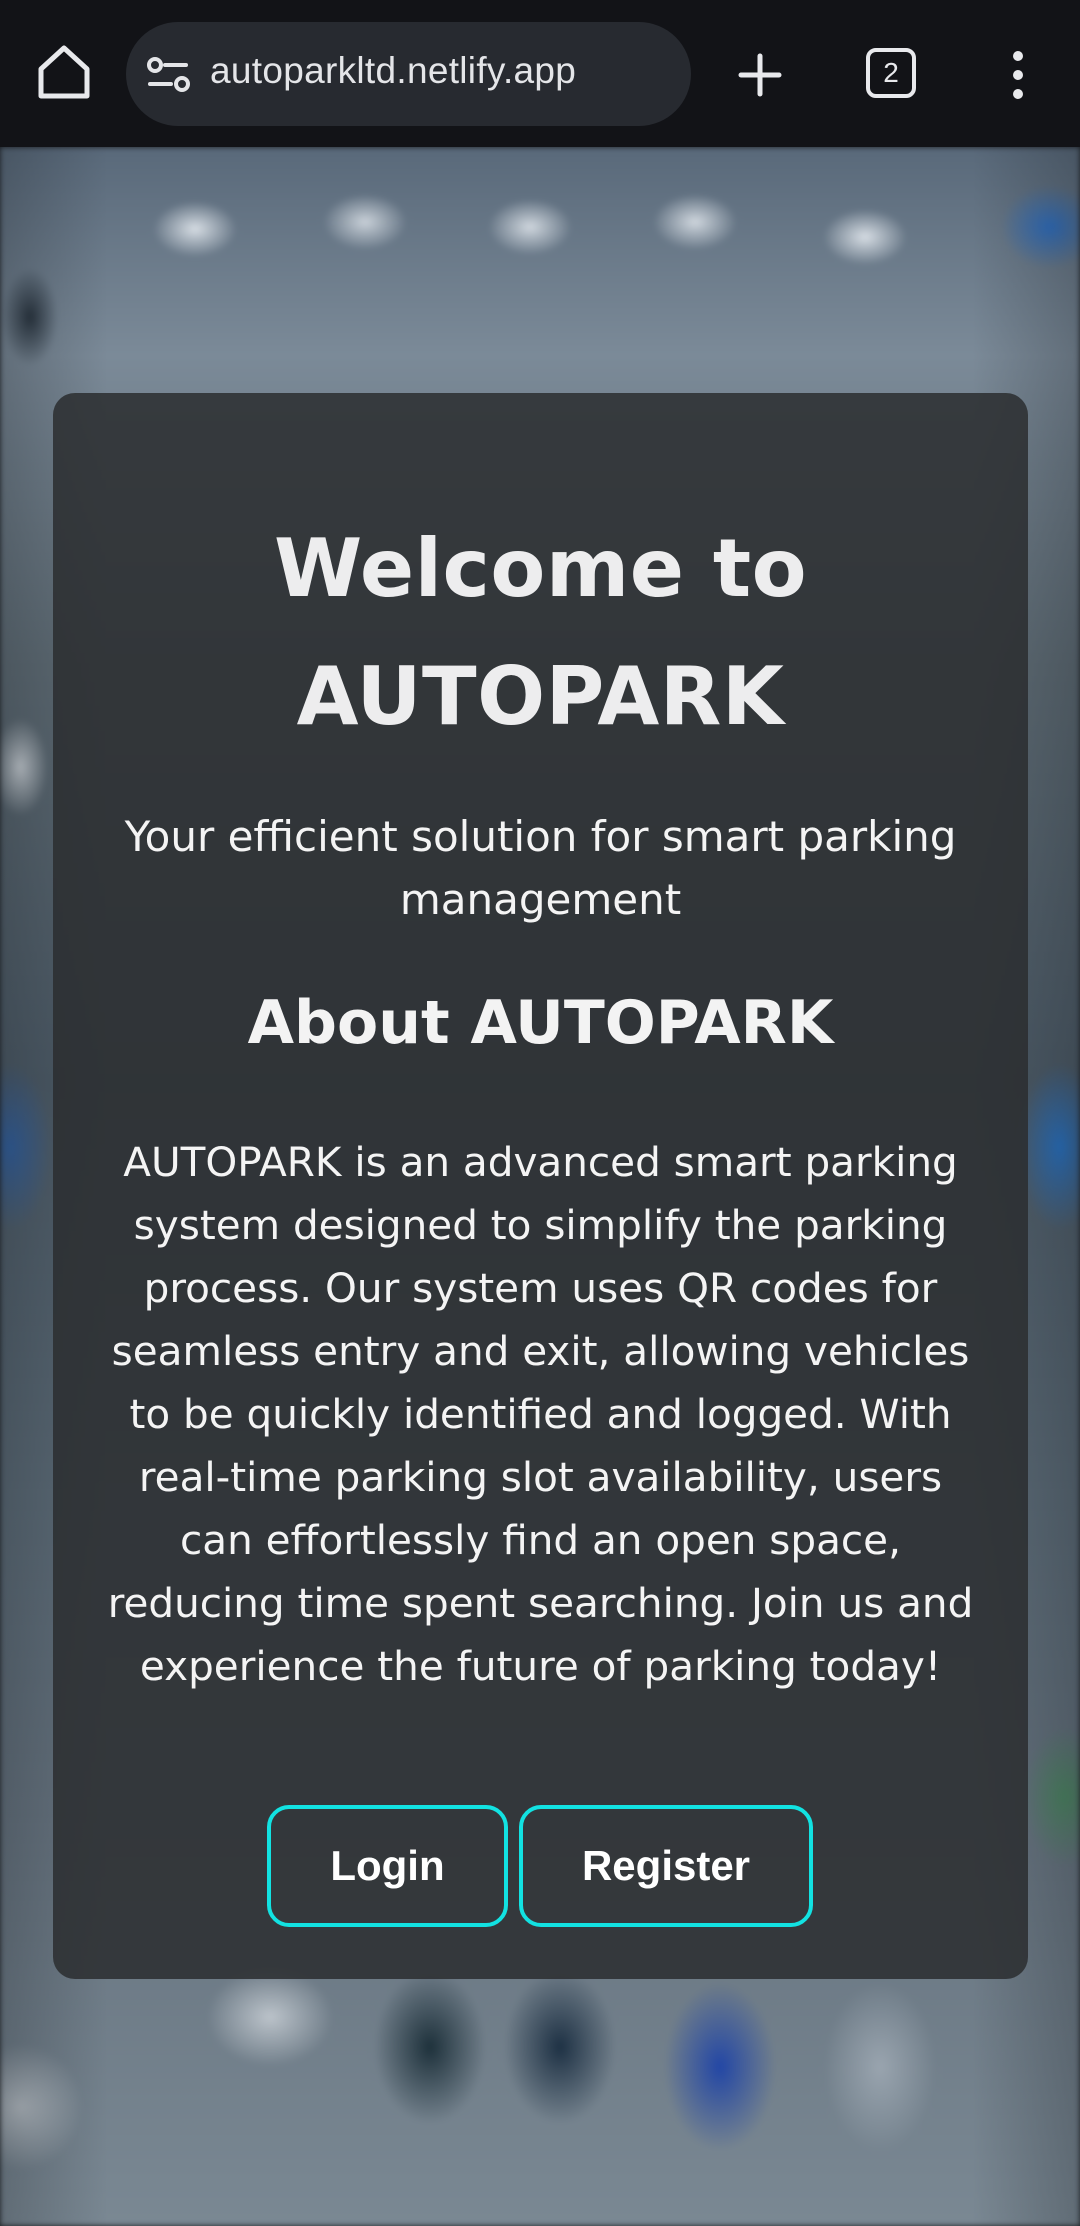  Describe the element at coordinates (666, 1866) in the screenshot. I see `register-button: Register` at that location.